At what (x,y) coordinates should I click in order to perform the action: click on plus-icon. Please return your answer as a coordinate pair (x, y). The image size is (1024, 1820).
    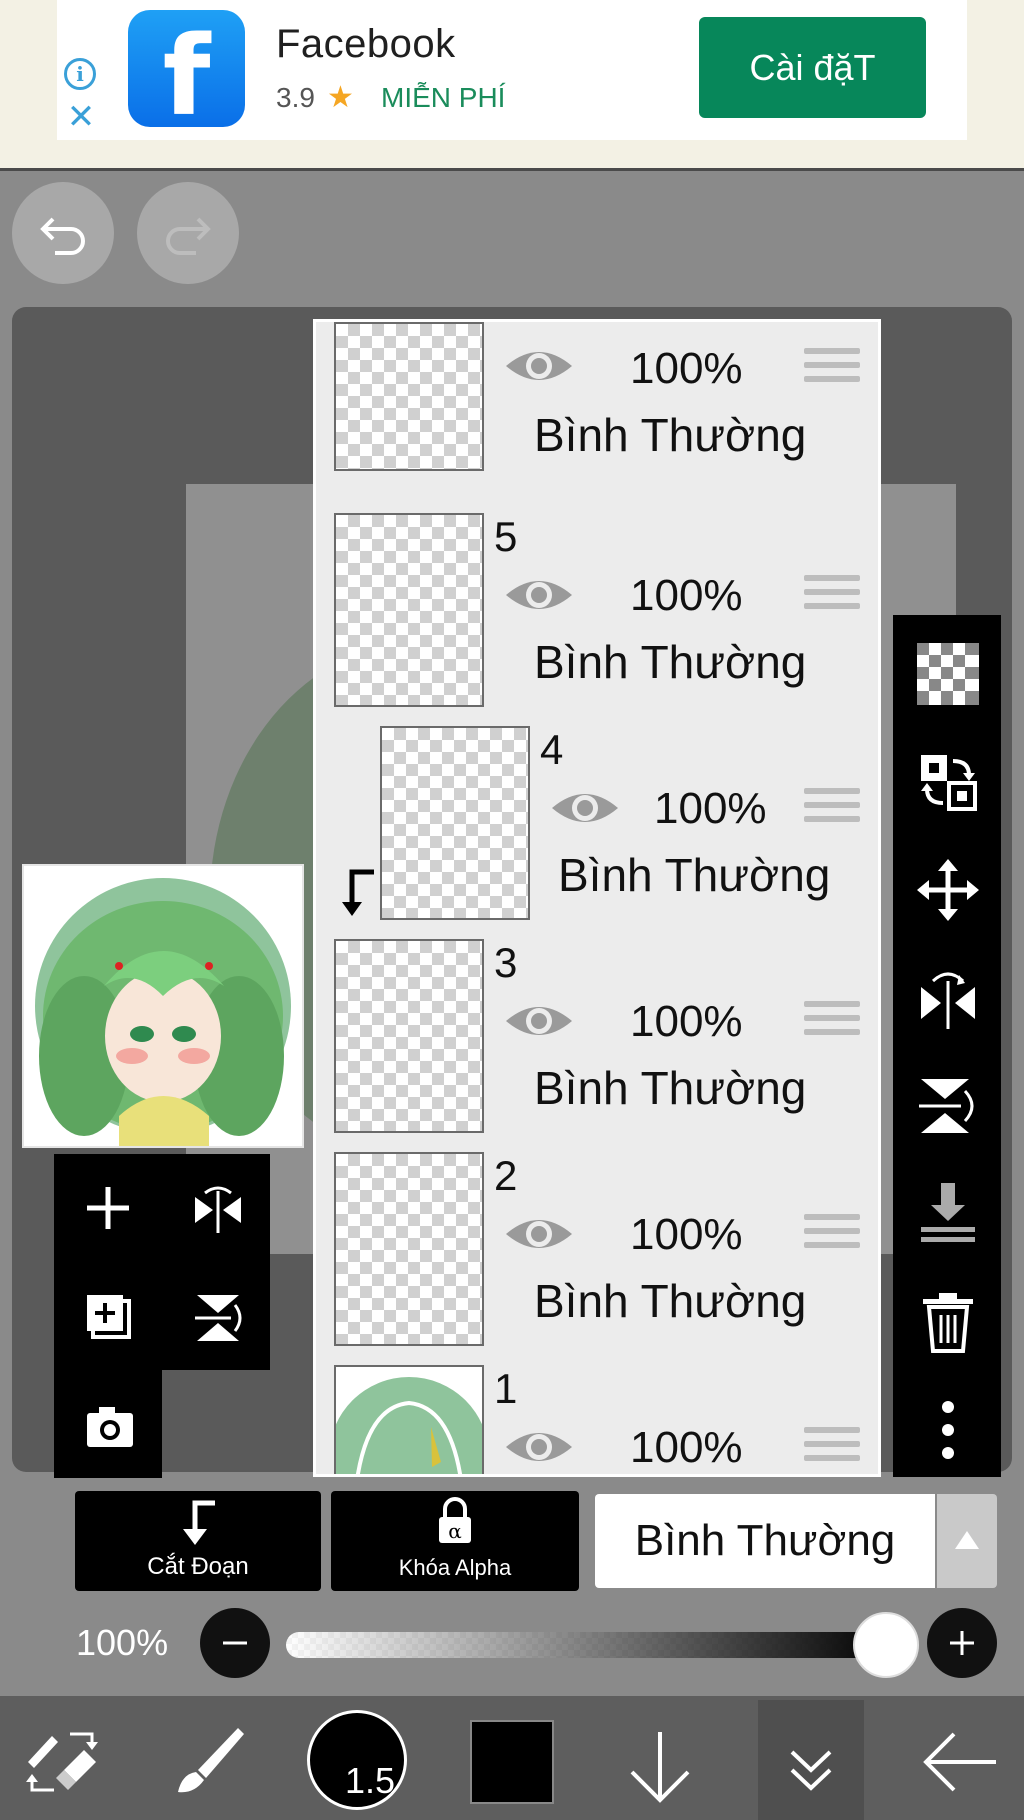
    Looking at the image, I should click on (962, 1643).